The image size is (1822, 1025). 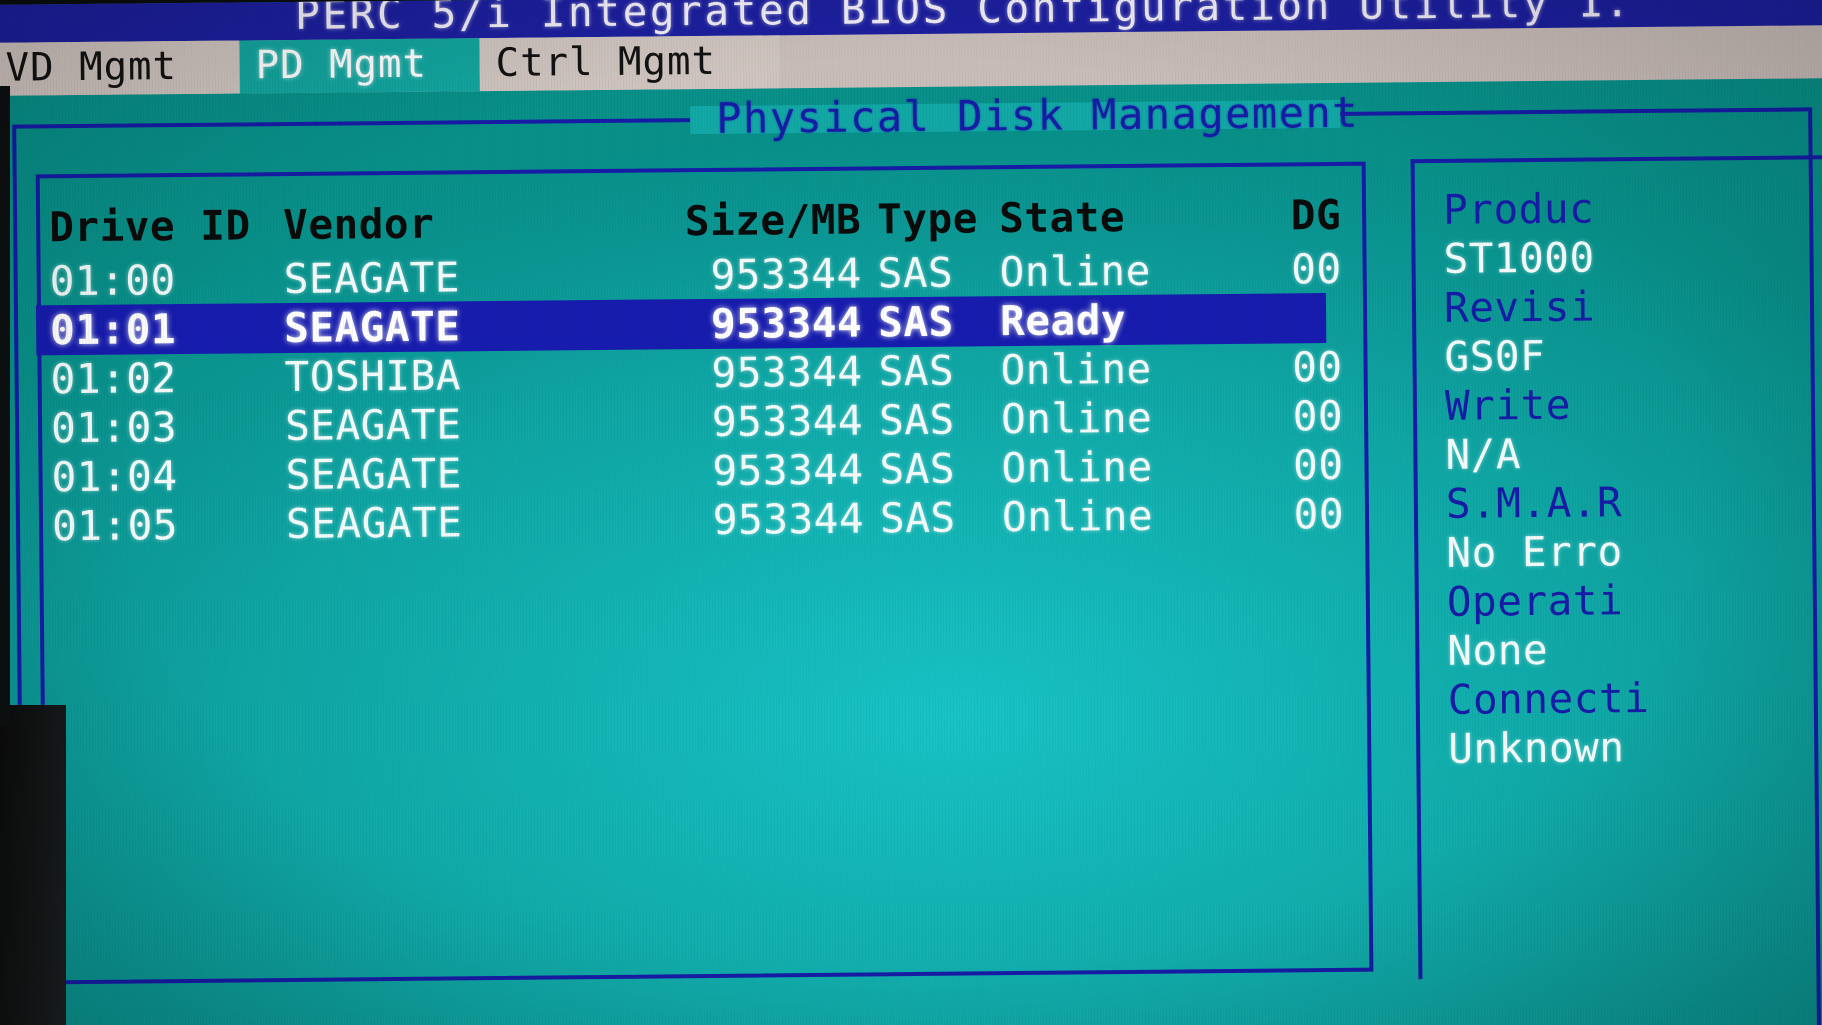 I want to click on column-header-size: Size/MB, so click(x=773, y=220).